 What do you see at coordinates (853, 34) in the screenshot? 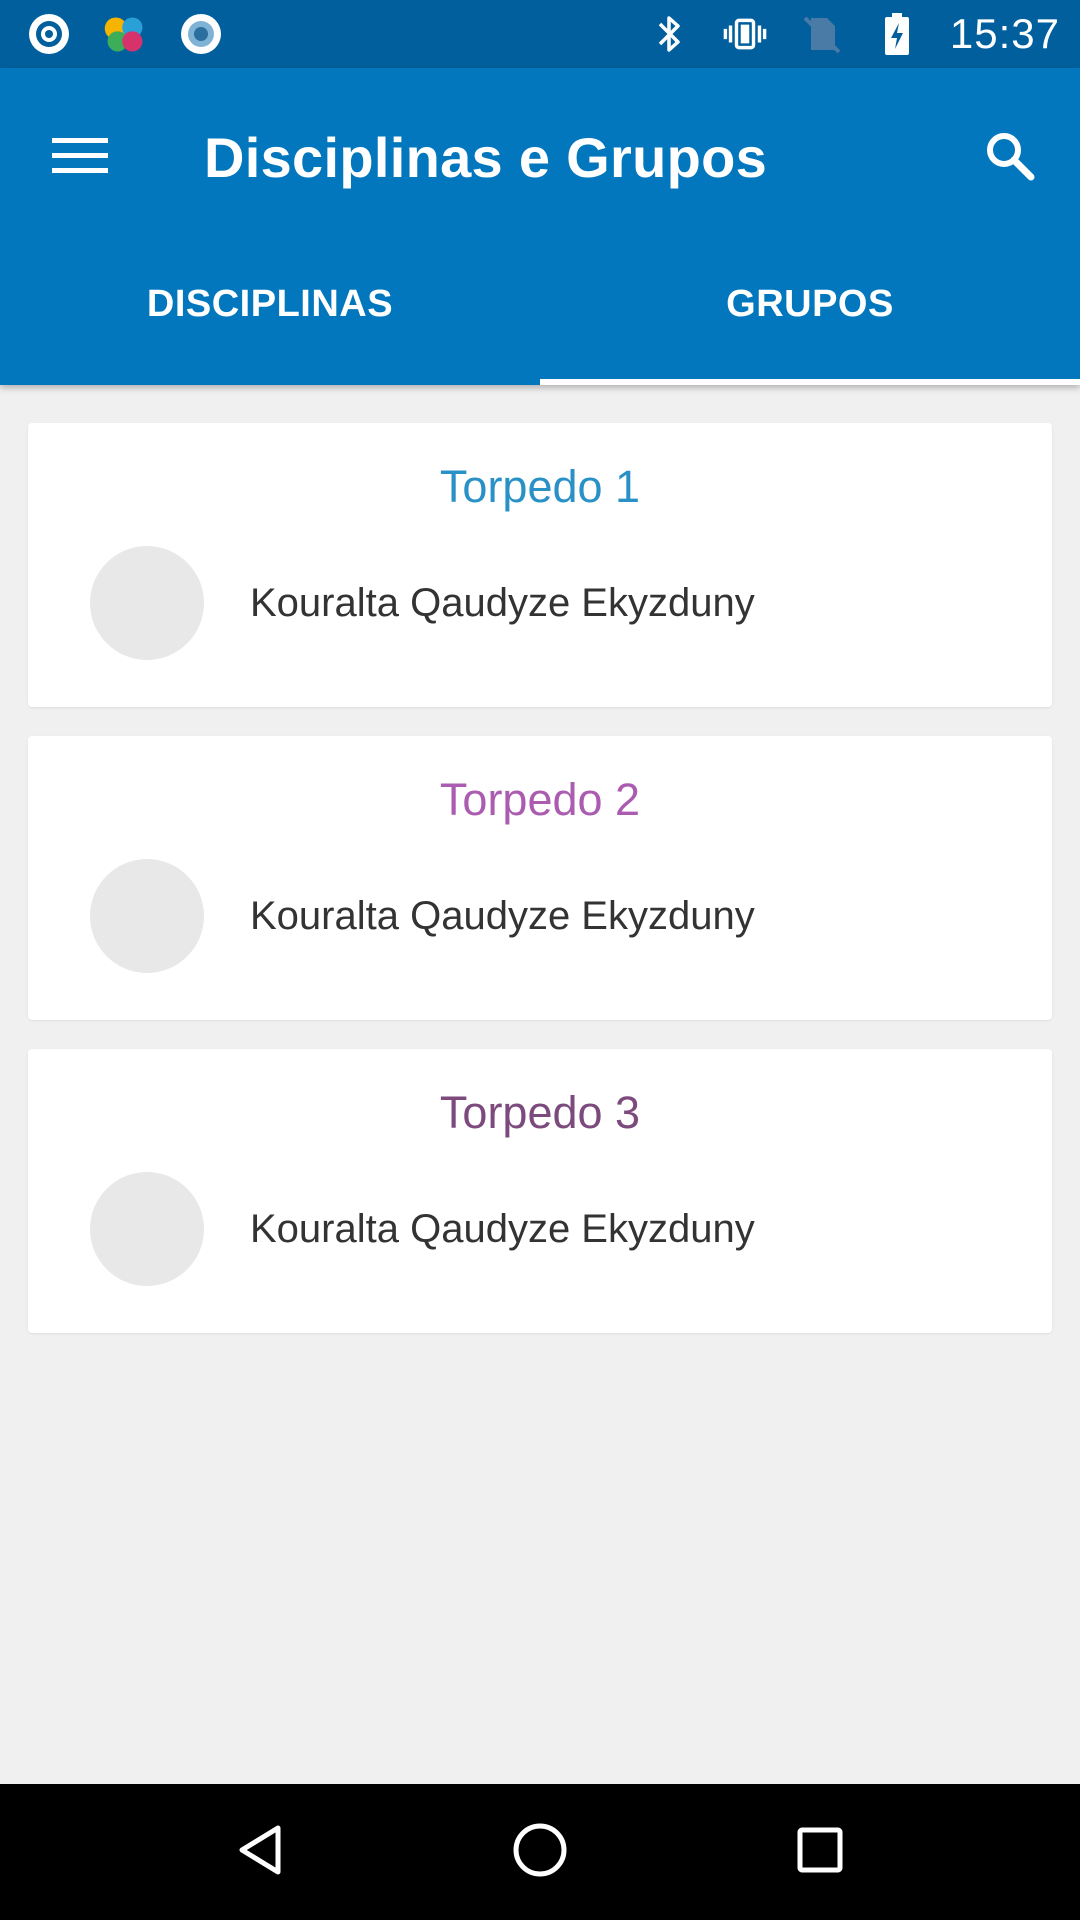
I see `system-status: 15:37` at bounding box center [853, 34].